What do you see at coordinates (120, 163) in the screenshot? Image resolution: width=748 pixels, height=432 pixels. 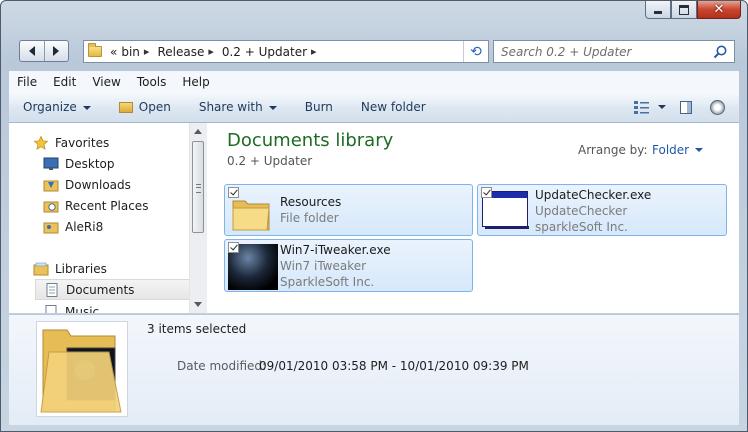 I see `nav-desktop: Desktop` at bounding box center [120, 163].